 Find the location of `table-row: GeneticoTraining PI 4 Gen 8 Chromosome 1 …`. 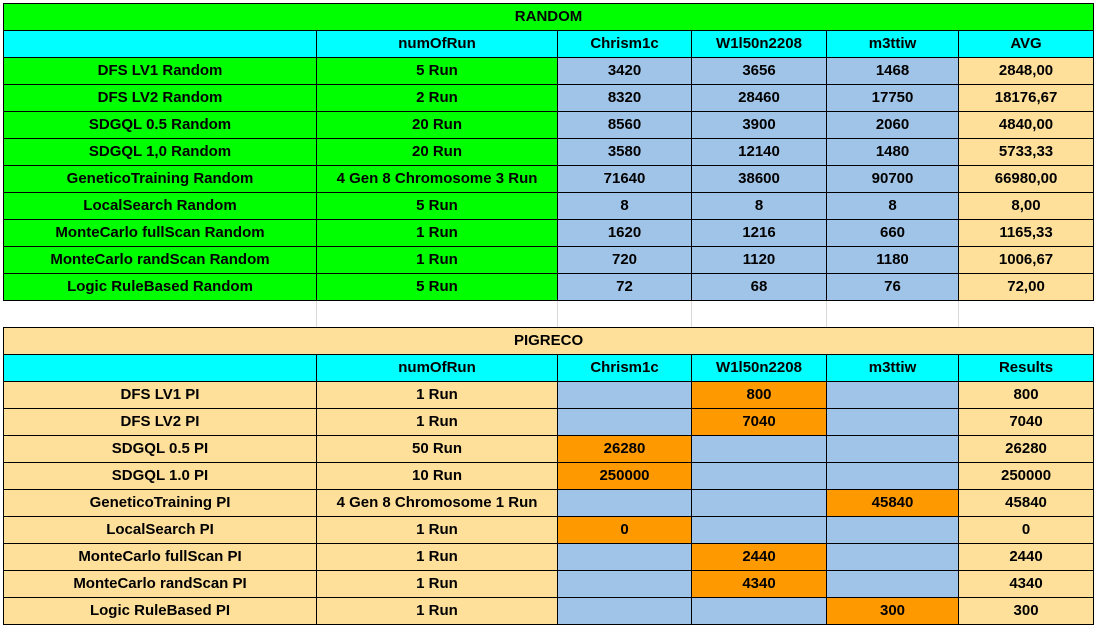

table-row: GeneticoTraining PI 4 Gen 8 Chromosome 1 … is located at coordinates (549, 503).